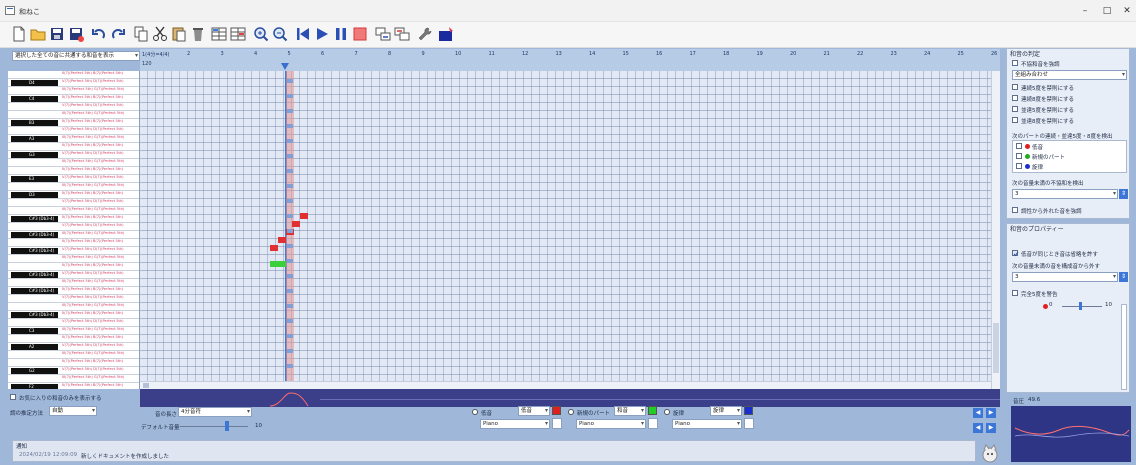 The image size is (1136, 465). What do you see at coordinates (73, 386) in the screenshot?
I see `piano-key: F2 II(7)(Perfect 5th) B(7)(Perfect 5th)` at bounding box center [73, 386].